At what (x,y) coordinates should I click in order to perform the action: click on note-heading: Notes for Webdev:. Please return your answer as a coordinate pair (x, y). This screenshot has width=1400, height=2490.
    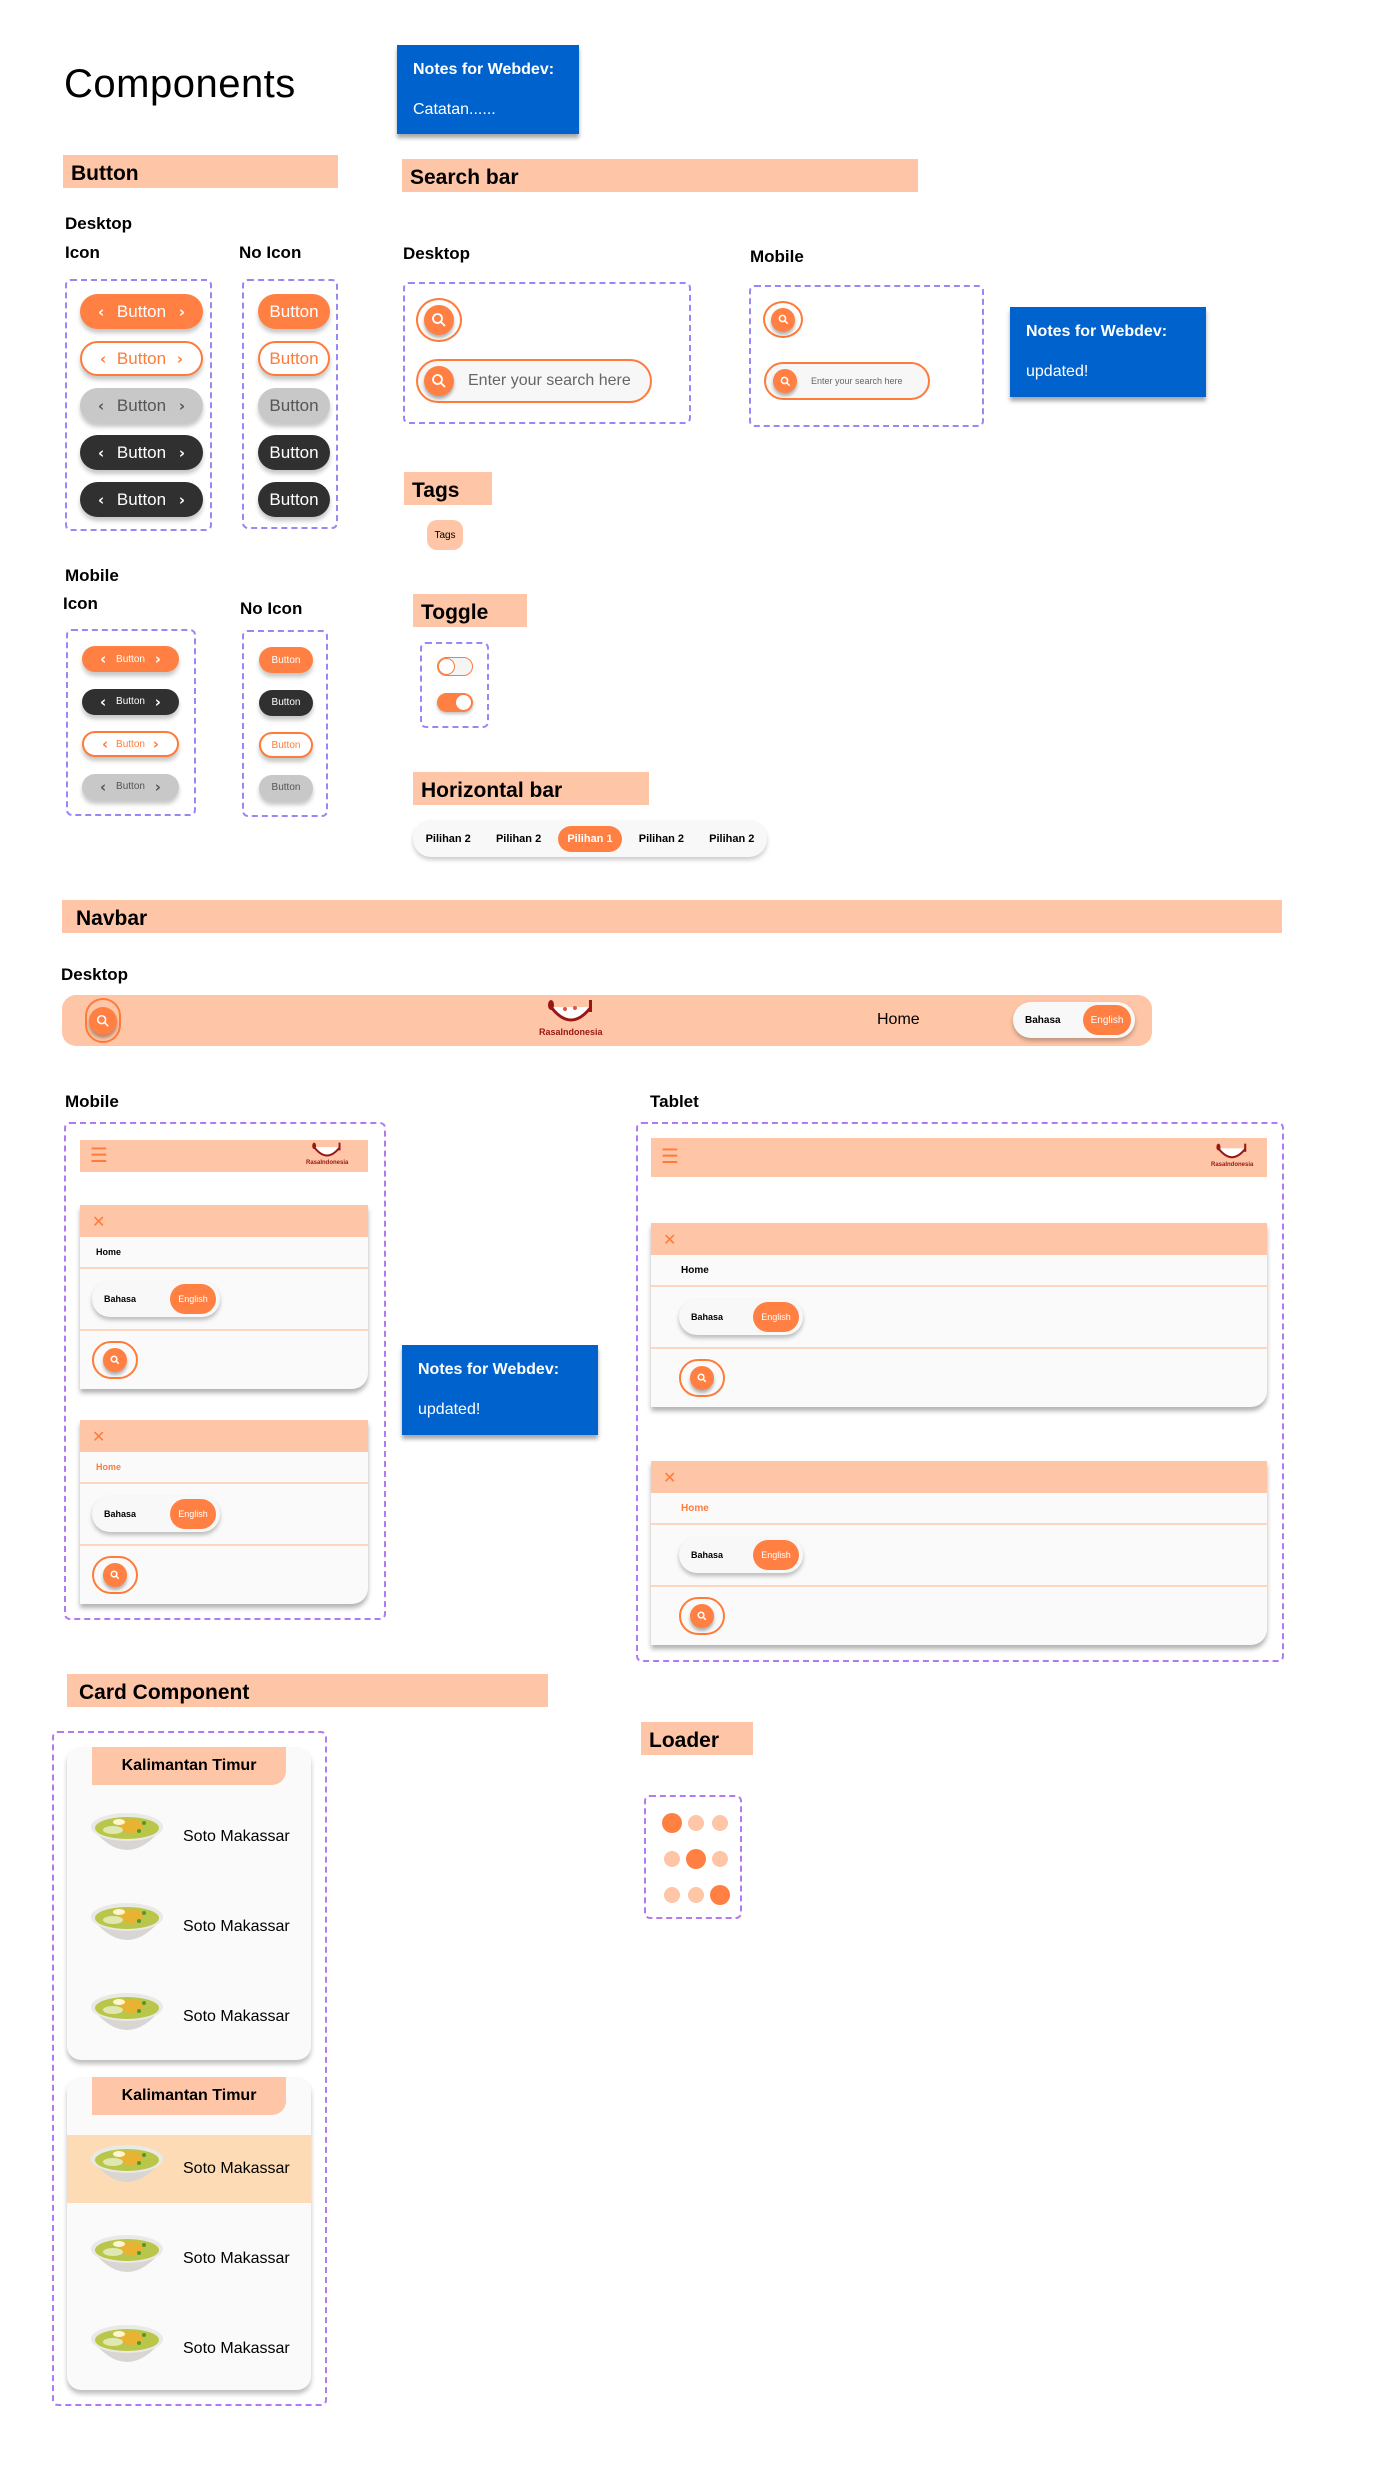
    Looking at the image, I should click on (484, 69).